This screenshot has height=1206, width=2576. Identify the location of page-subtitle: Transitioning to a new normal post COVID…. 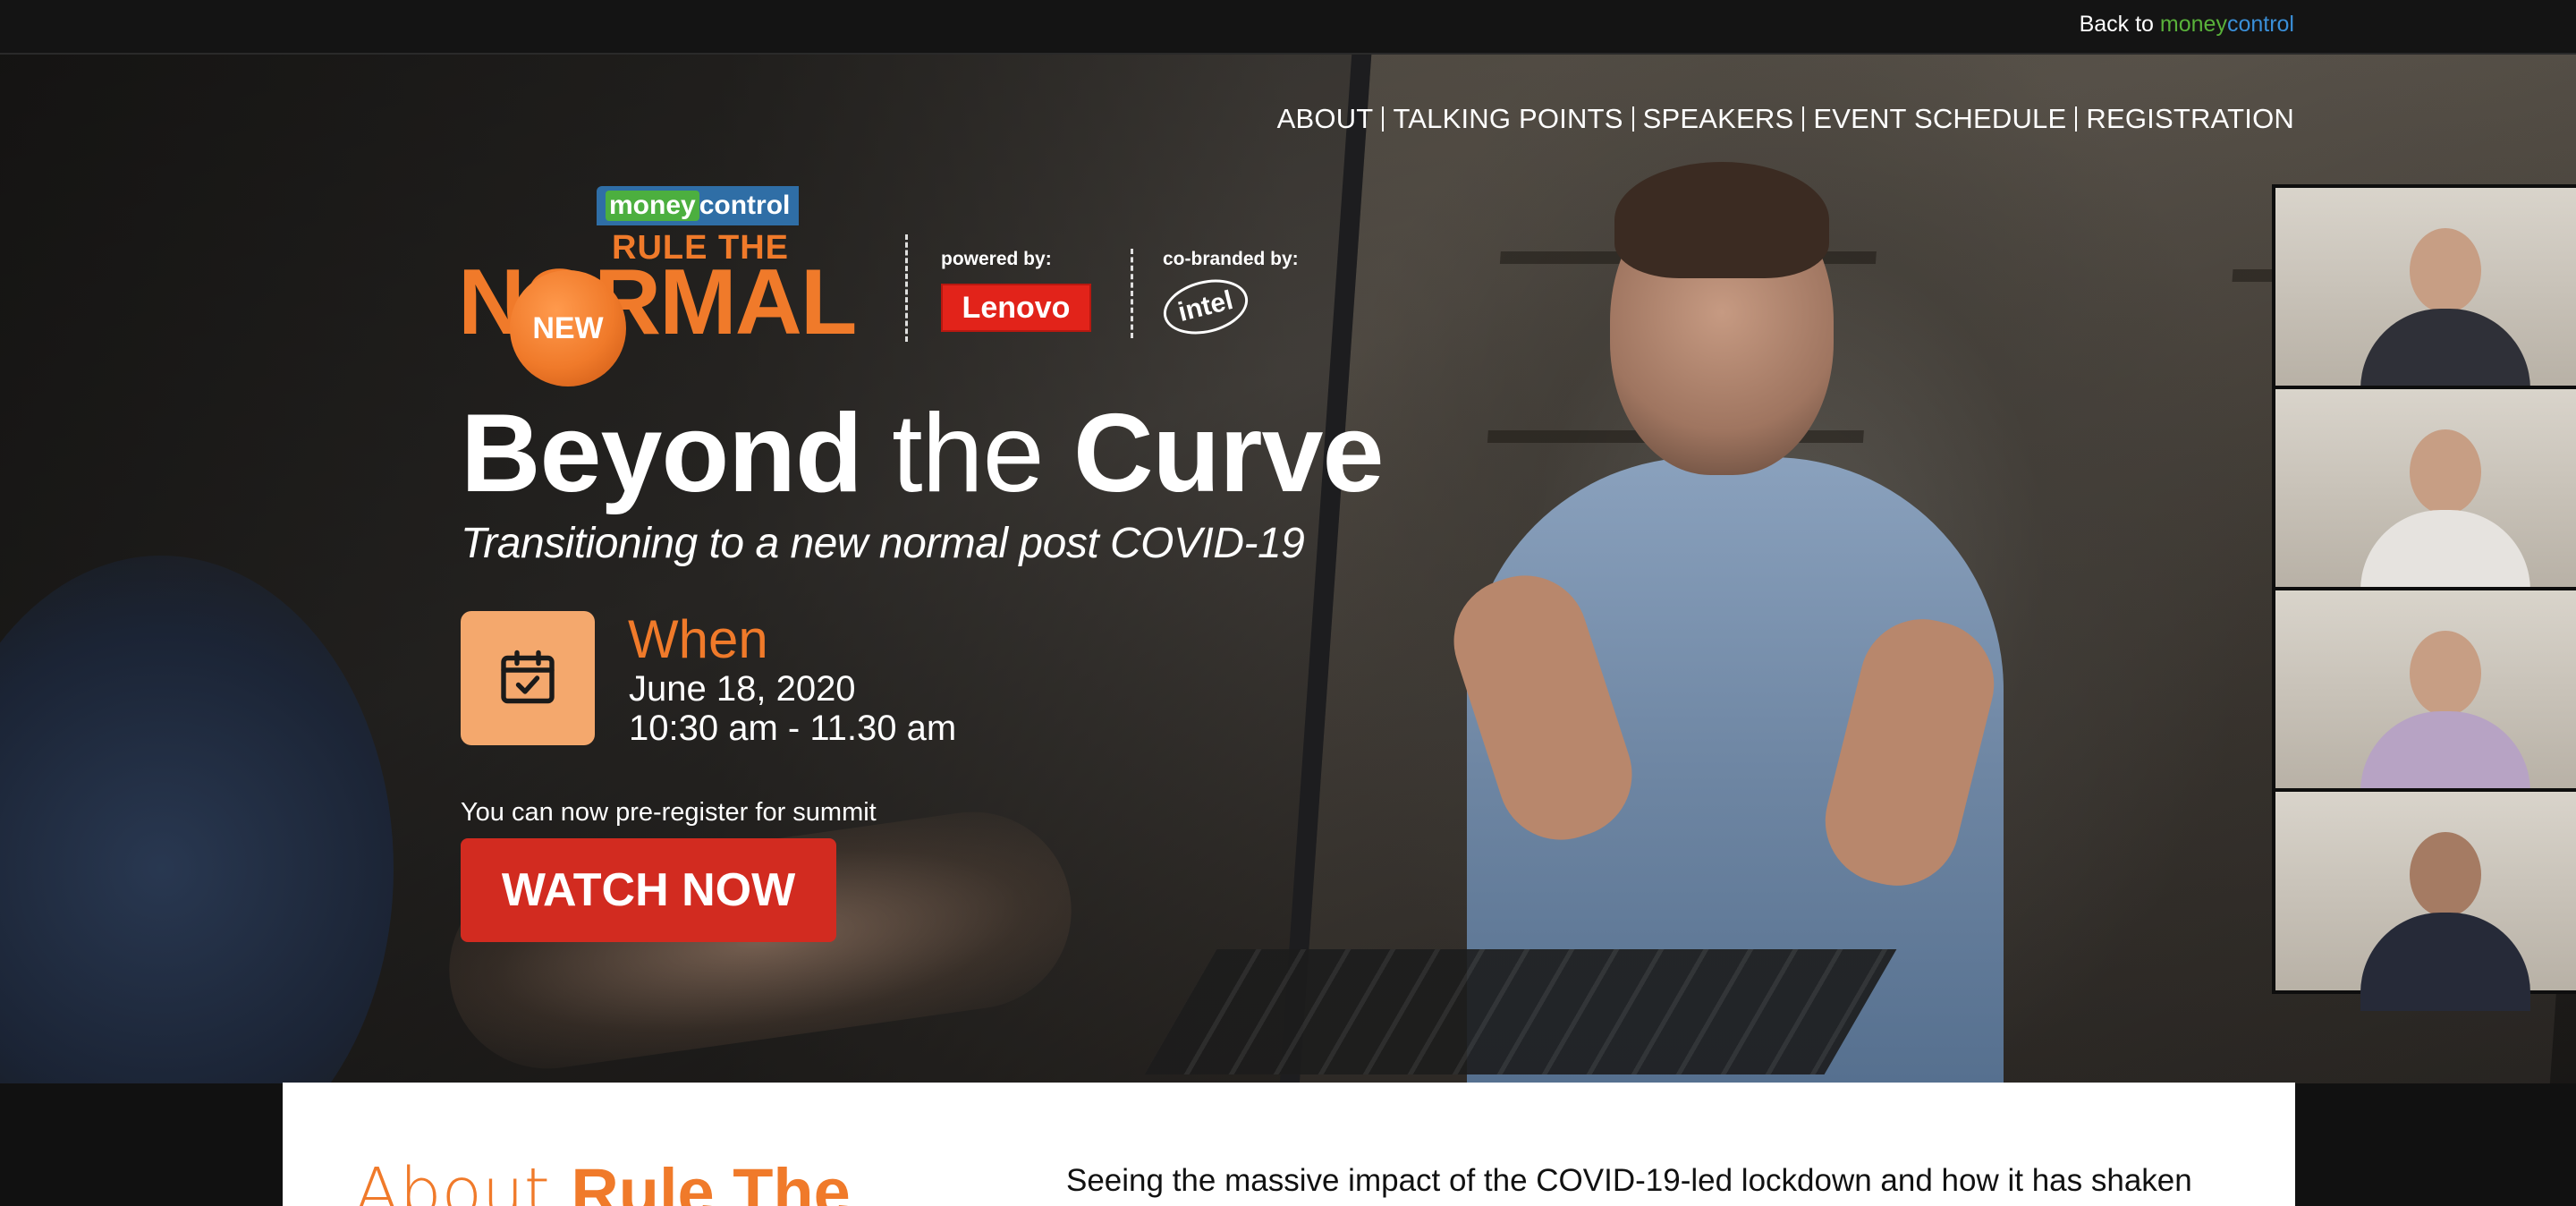
(883, 543).